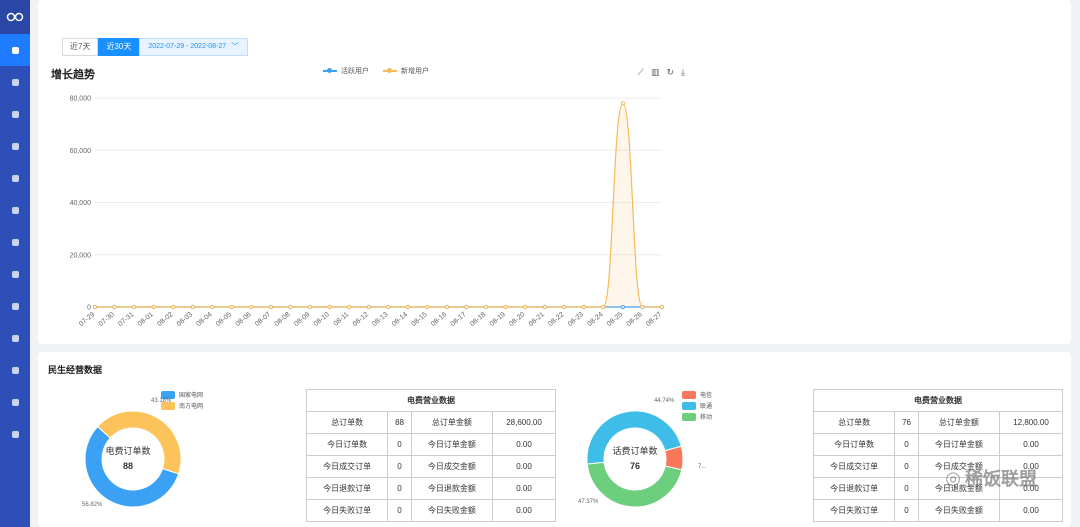  Describe the element at coordinates (322, 319) in the screenshot. I see `x-tick-label: 08-10` at that location.